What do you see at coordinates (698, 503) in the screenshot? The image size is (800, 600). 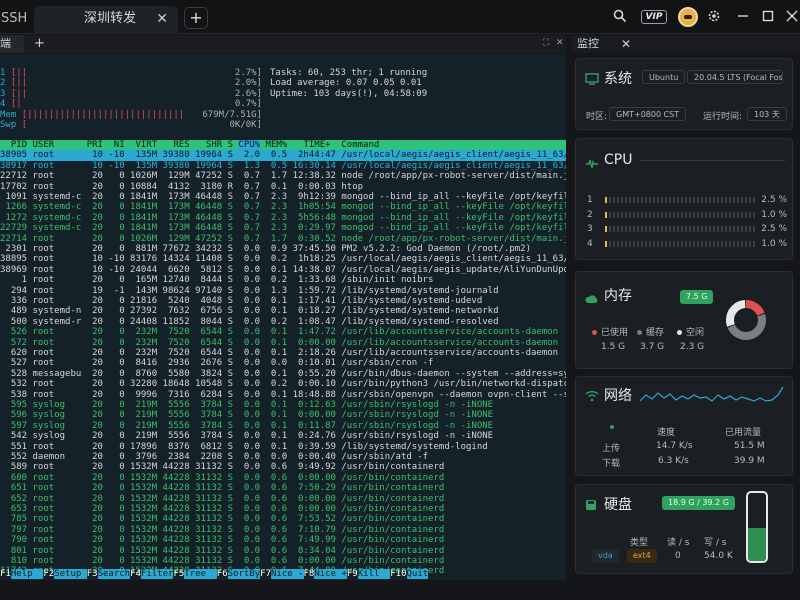 I see `disk-usage: 18.9 G / 39.2 G` at bounding box center [698, 503].